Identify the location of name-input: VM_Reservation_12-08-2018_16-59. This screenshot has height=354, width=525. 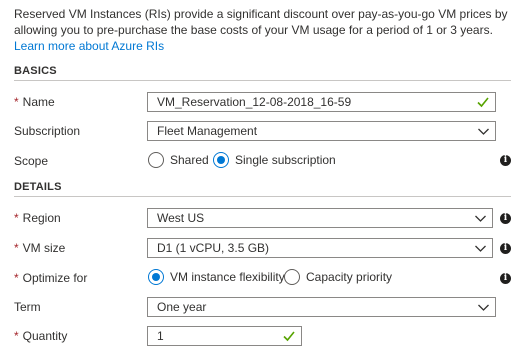
(321, 102).